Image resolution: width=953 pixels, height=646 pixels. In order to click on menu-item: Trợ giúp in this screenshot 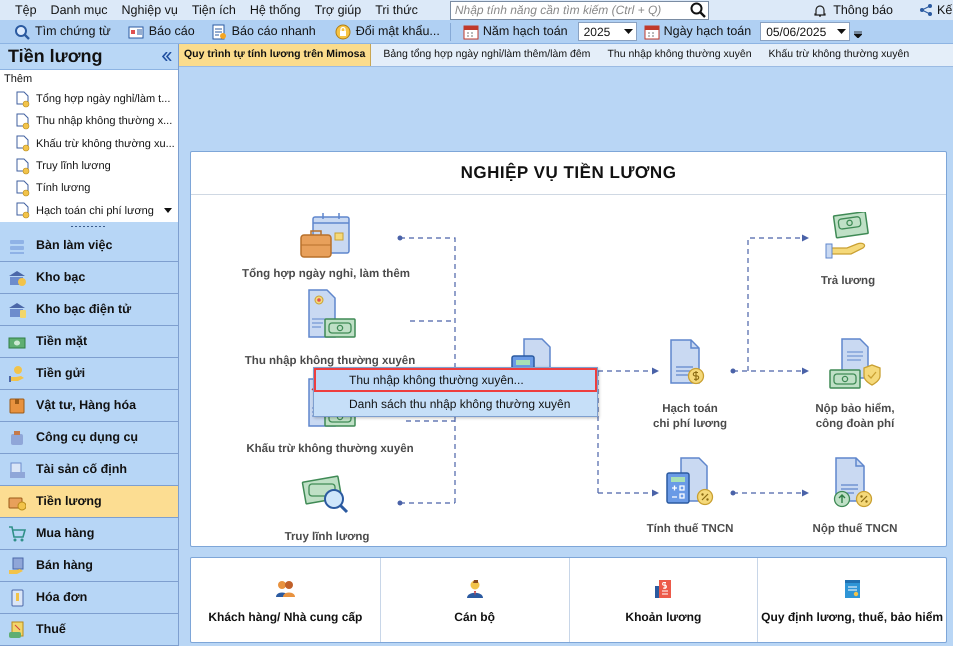, I will do `click(338, 10)`.